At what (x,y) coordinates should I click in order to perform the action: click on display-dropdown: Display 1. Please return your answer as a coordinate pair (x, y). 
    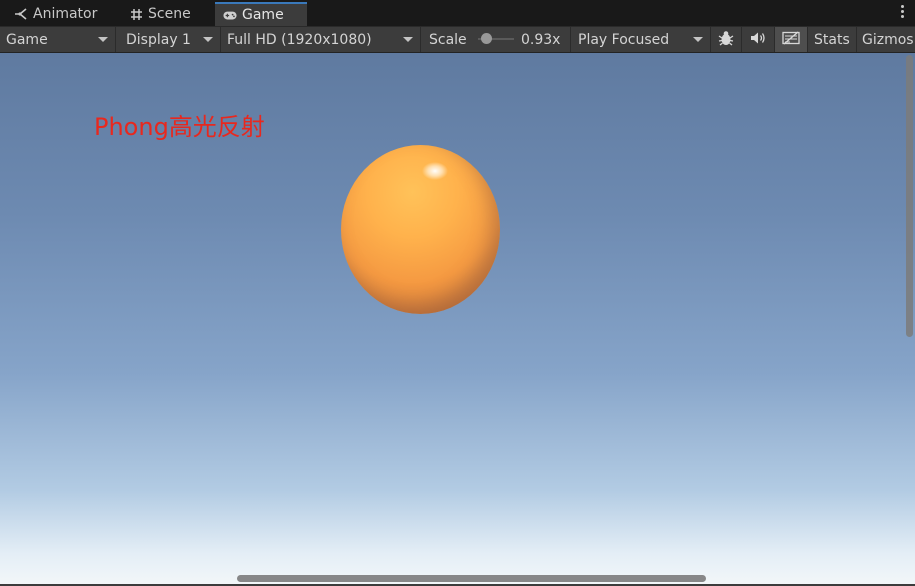
    Looking at the image, I should click on (170, 39).